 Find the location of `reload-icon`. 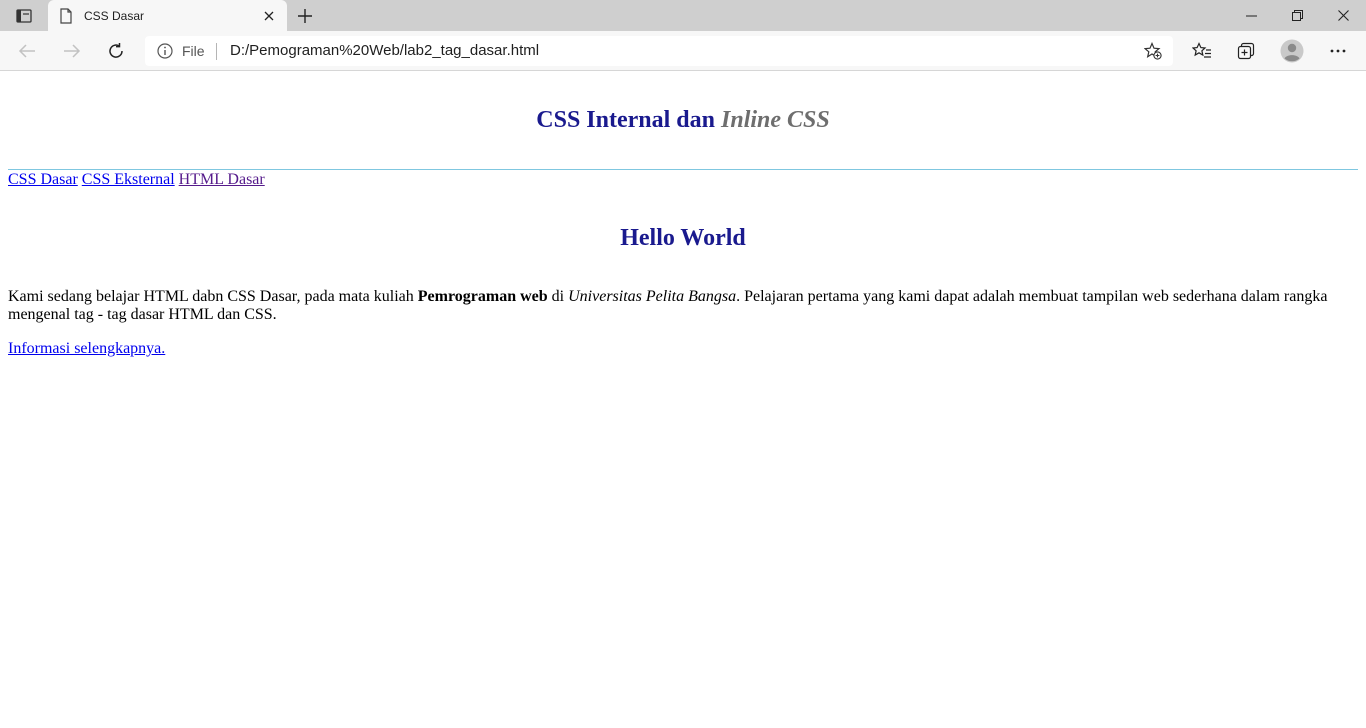

reload-icon is located at coordinates (116, 50).